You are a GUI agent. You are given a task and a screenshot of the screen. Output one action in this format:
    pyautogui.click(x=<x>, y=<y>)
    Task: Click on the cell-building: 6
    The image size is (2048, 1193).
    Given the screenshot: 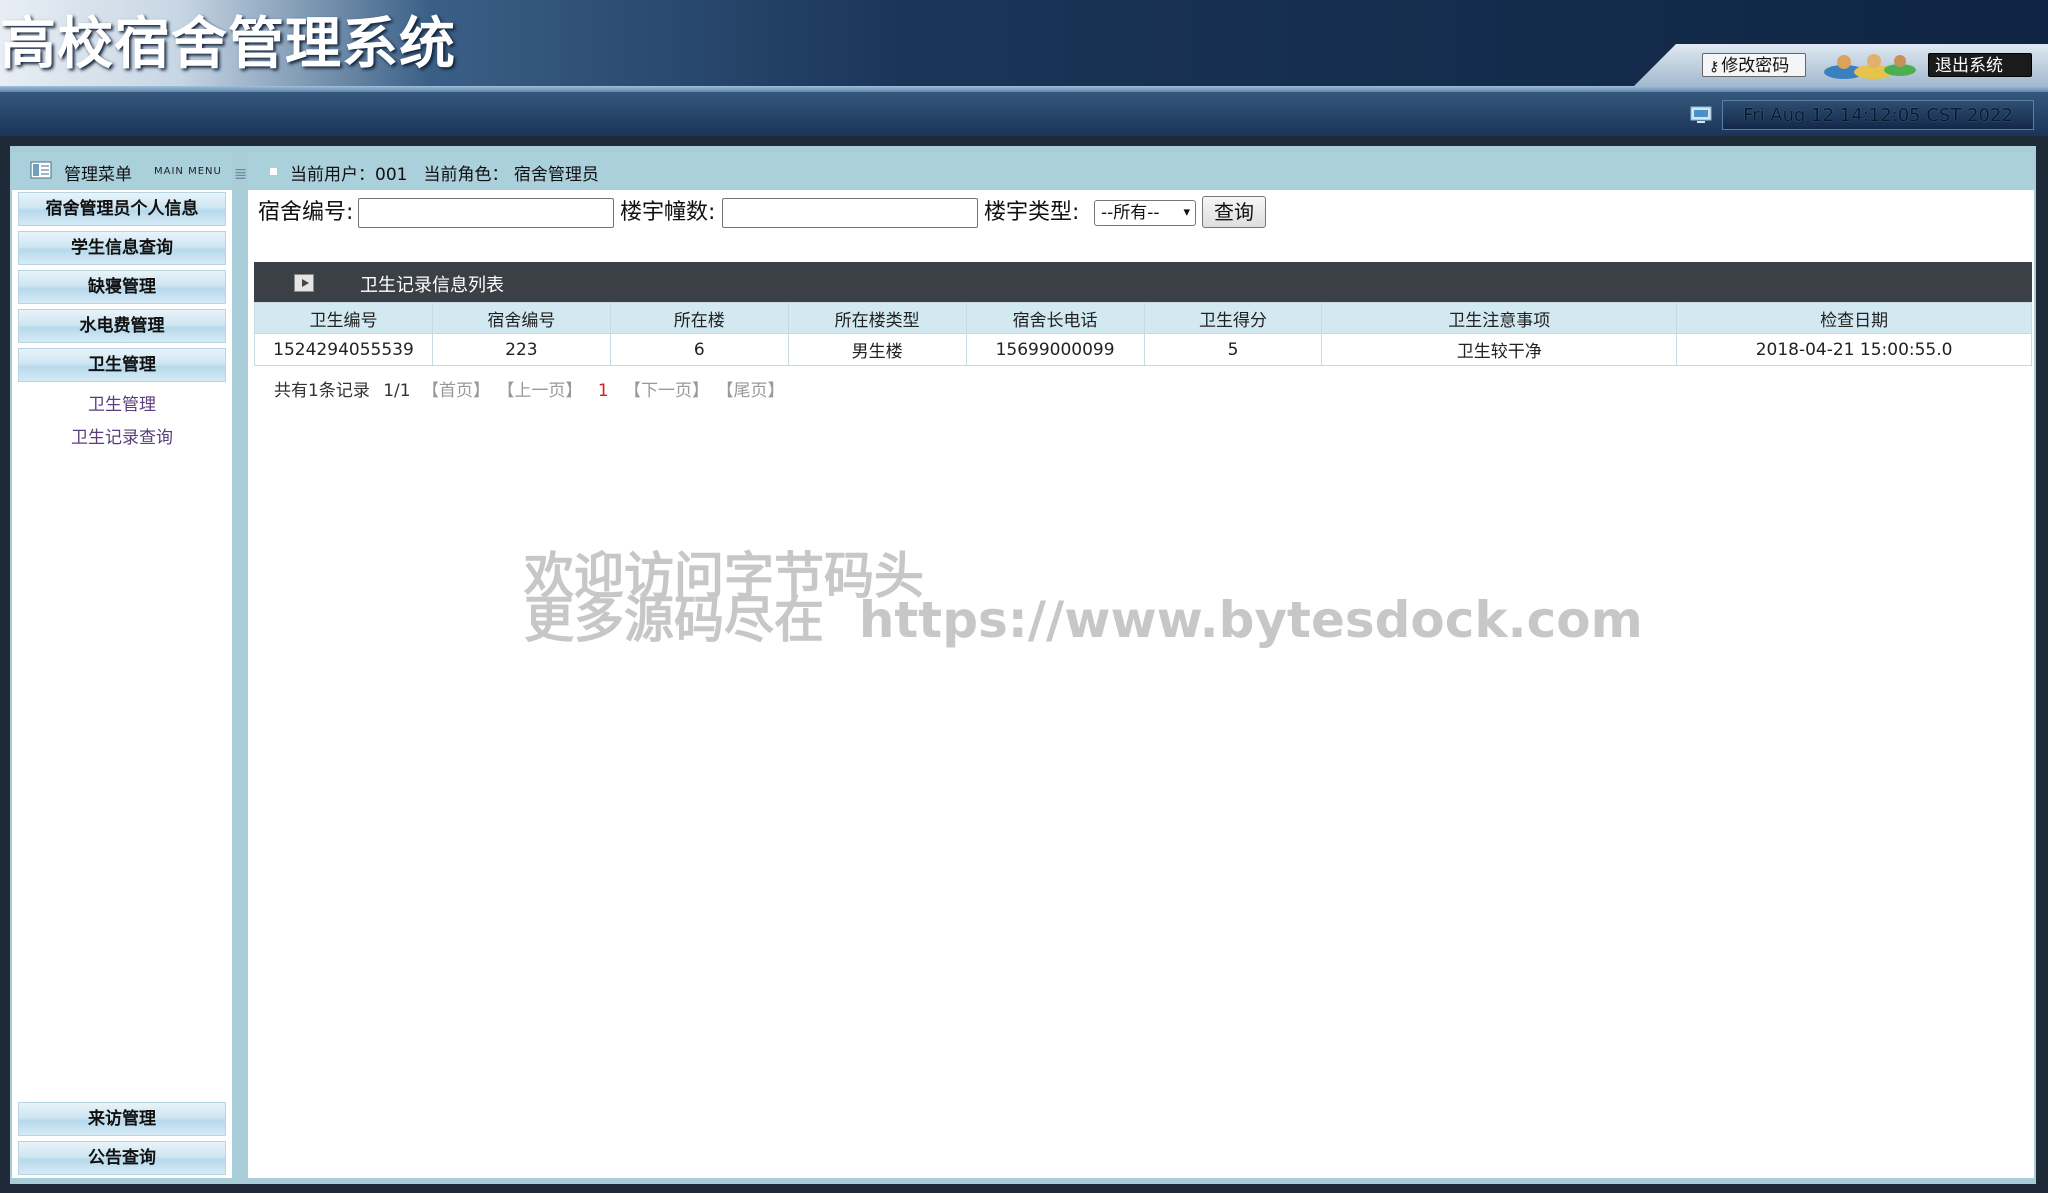 What is the action you would take?
    pyautogui.click(x=699, y=349)
    